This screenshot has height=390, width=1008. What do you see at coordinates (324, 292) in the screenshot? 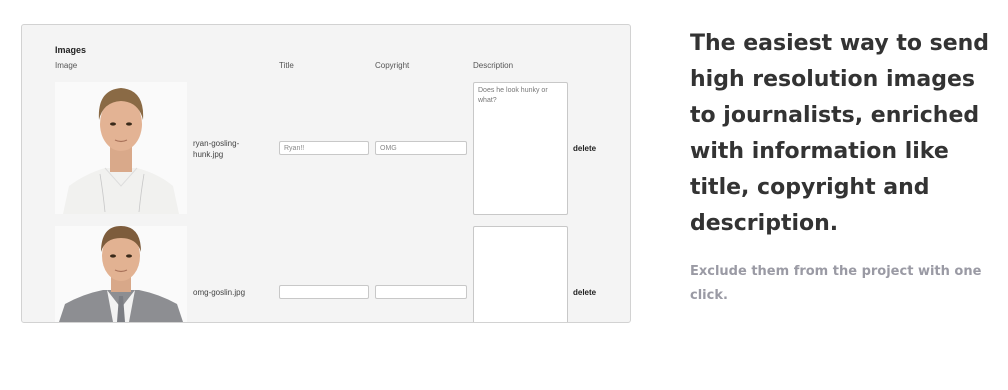
I see `title-input` at bounding box center [324, 292].